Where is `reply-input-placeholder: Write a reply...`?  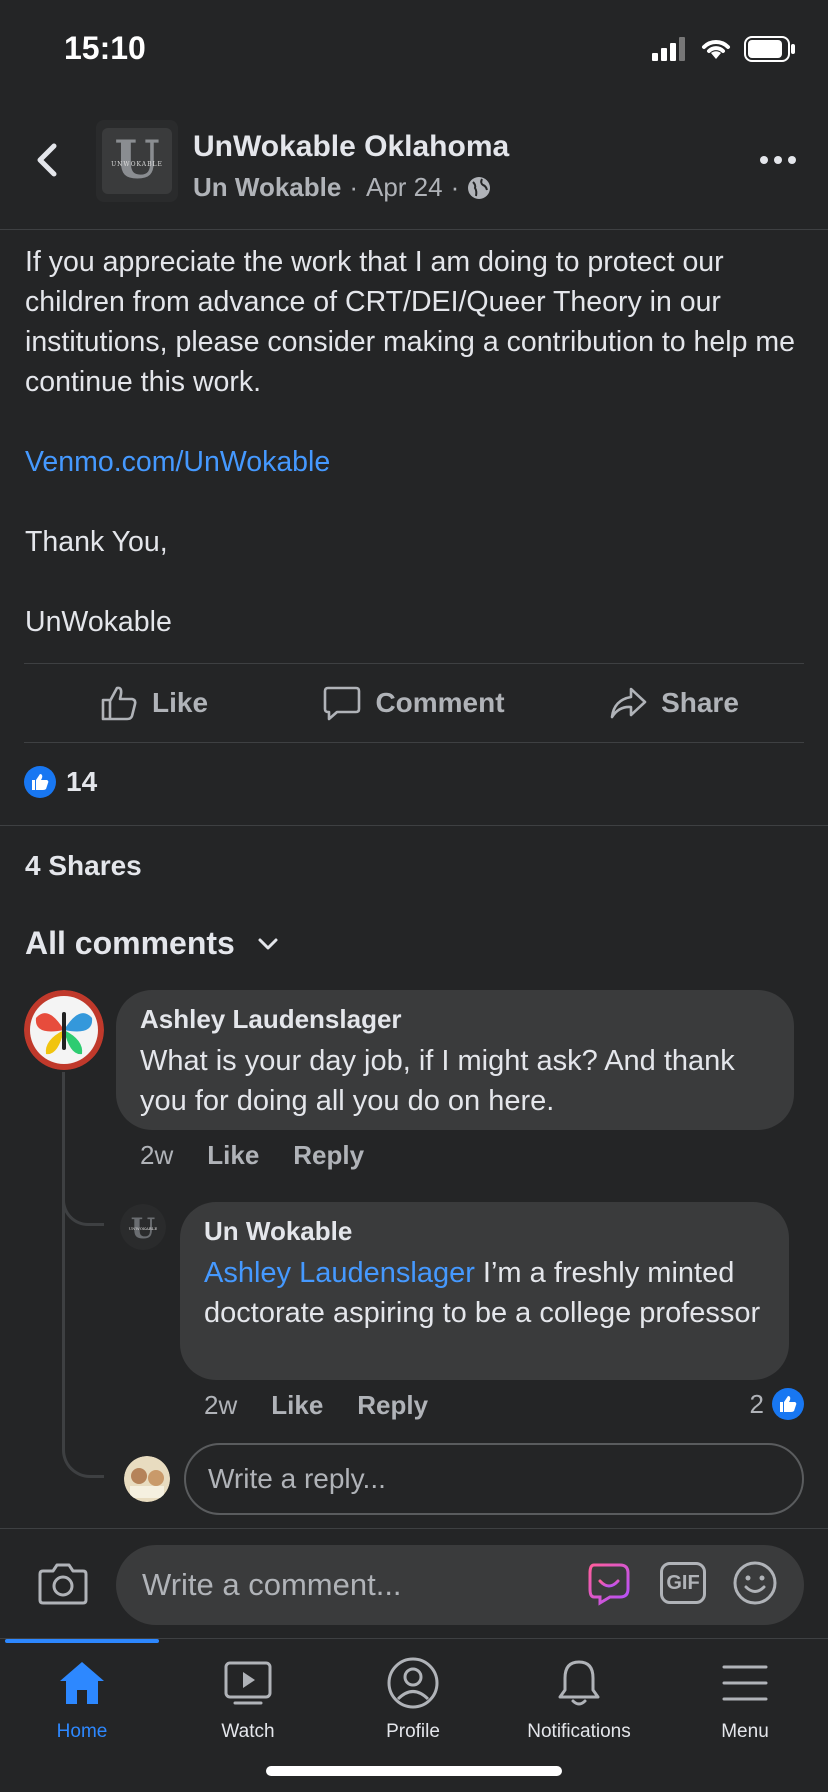 reply-input-placeholder: Write a reply... is located at coordinates (297, 1478).